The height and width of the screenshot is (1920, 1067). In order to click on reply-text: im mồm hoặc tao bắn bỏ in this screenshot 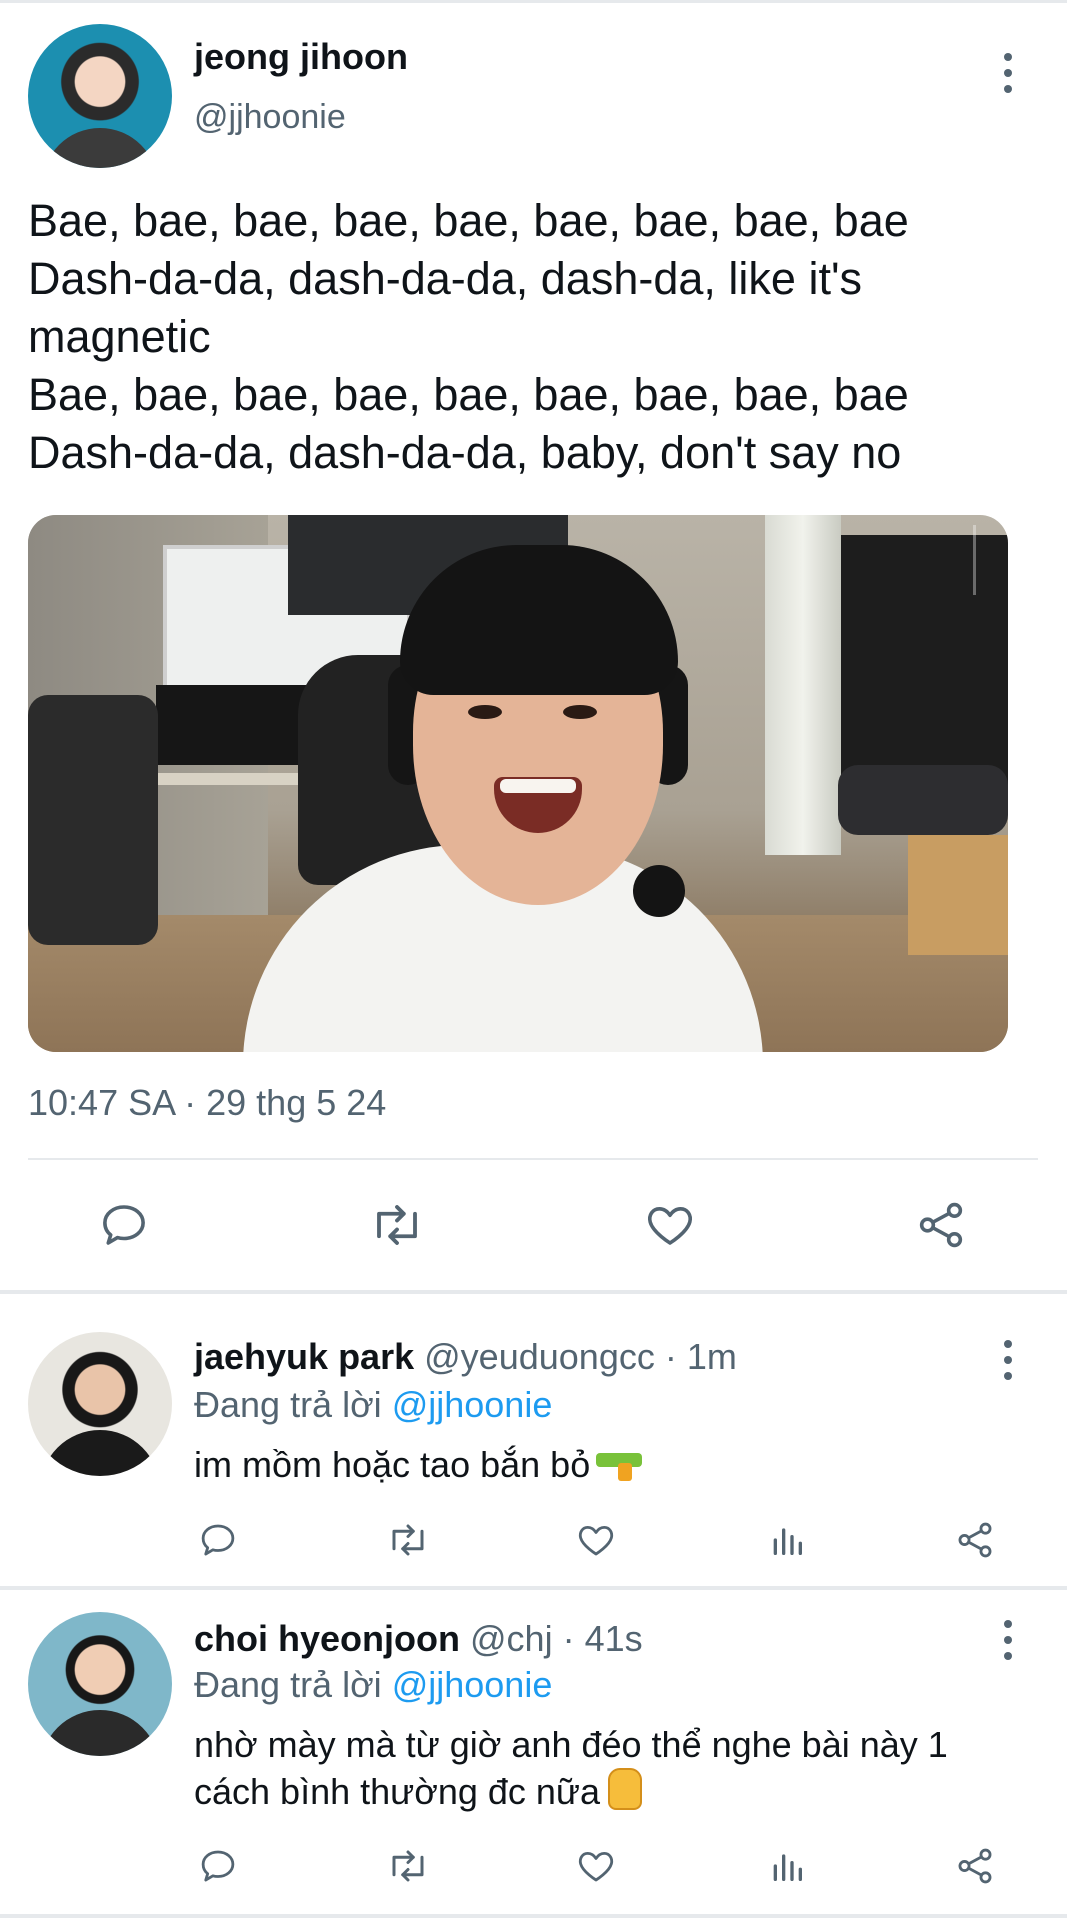, I will do `click(609, 1465)`.